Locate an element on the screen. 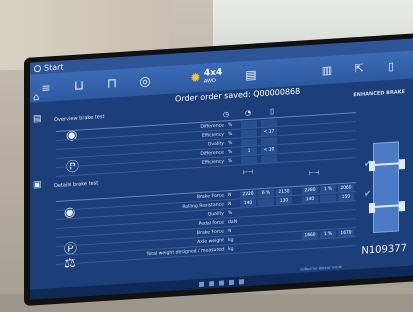 This screenshot has width=413, height=312. row-label: Ovality is located at coordinates (215, 144).